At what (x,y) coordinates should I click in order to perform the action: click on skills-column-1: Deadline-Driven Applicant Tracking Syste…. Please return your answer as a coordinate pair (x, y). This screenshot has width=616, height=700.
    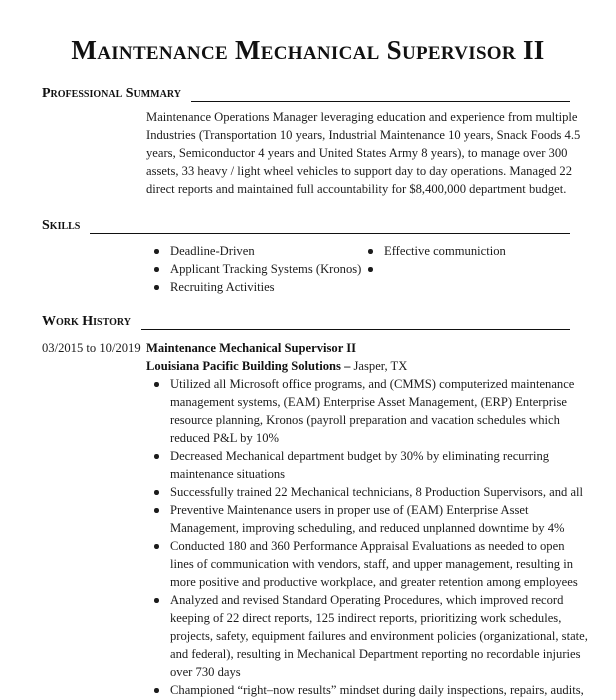
    Looking at the image, I should click on (257, 269).